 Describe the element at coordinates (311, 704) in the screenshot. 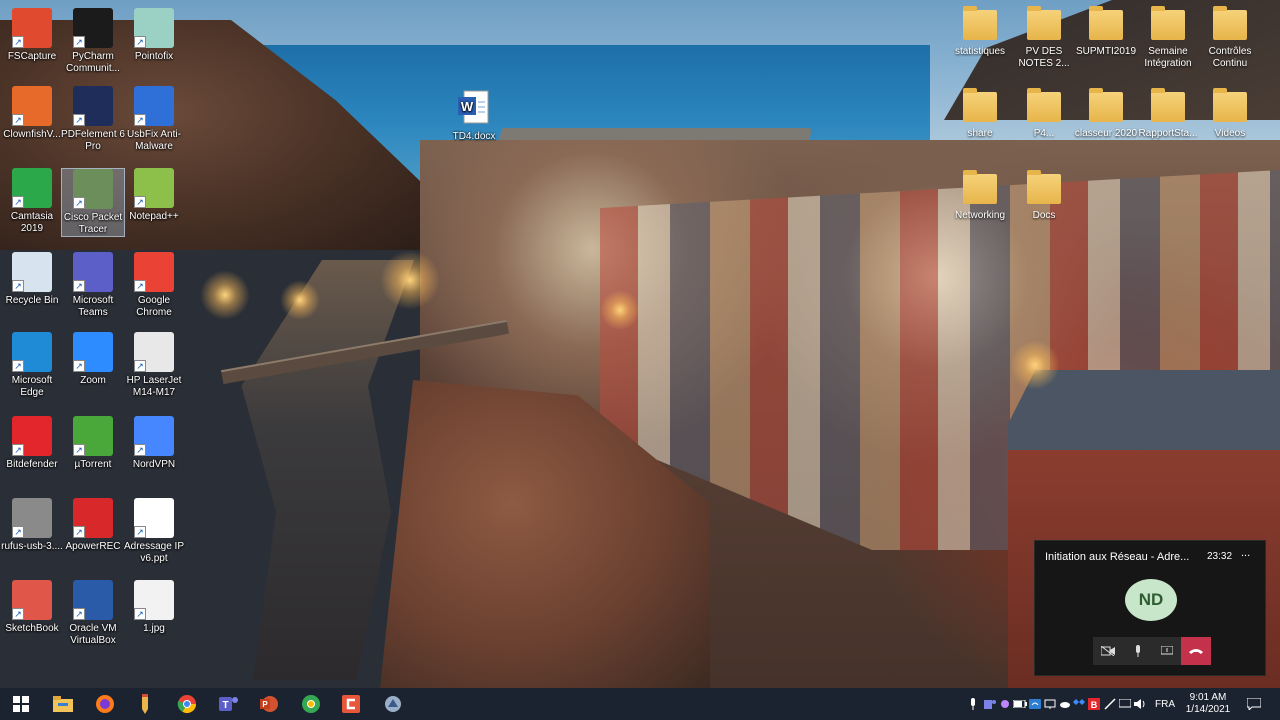

I see `taskbar-chrome-alt` at that location.